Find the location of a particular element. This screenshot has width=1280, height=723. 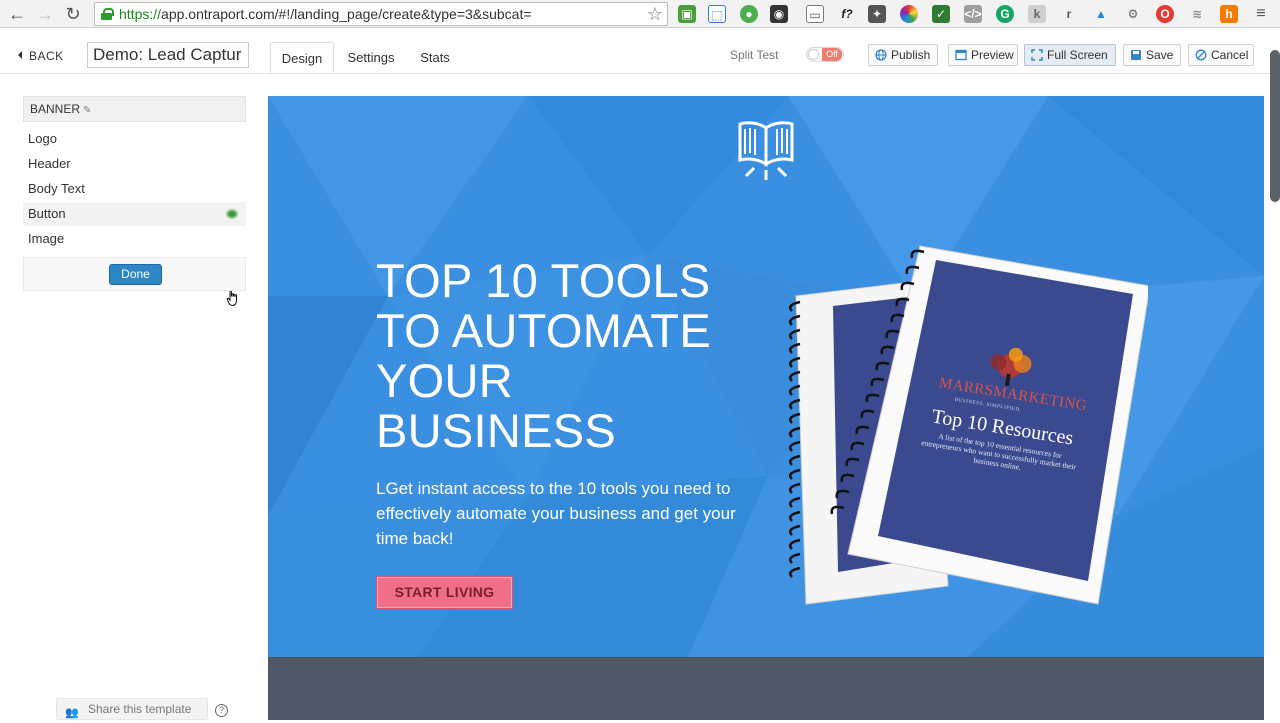

split-test-label: Split Test is located at coordinates (754, 55).